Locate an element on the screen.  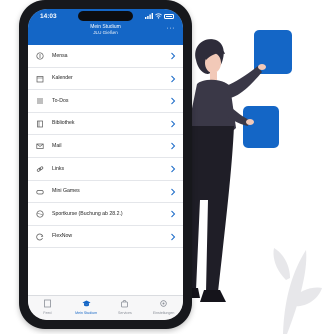
tab-mein-studium: Mein Studium is located at coordinates (86, 308).